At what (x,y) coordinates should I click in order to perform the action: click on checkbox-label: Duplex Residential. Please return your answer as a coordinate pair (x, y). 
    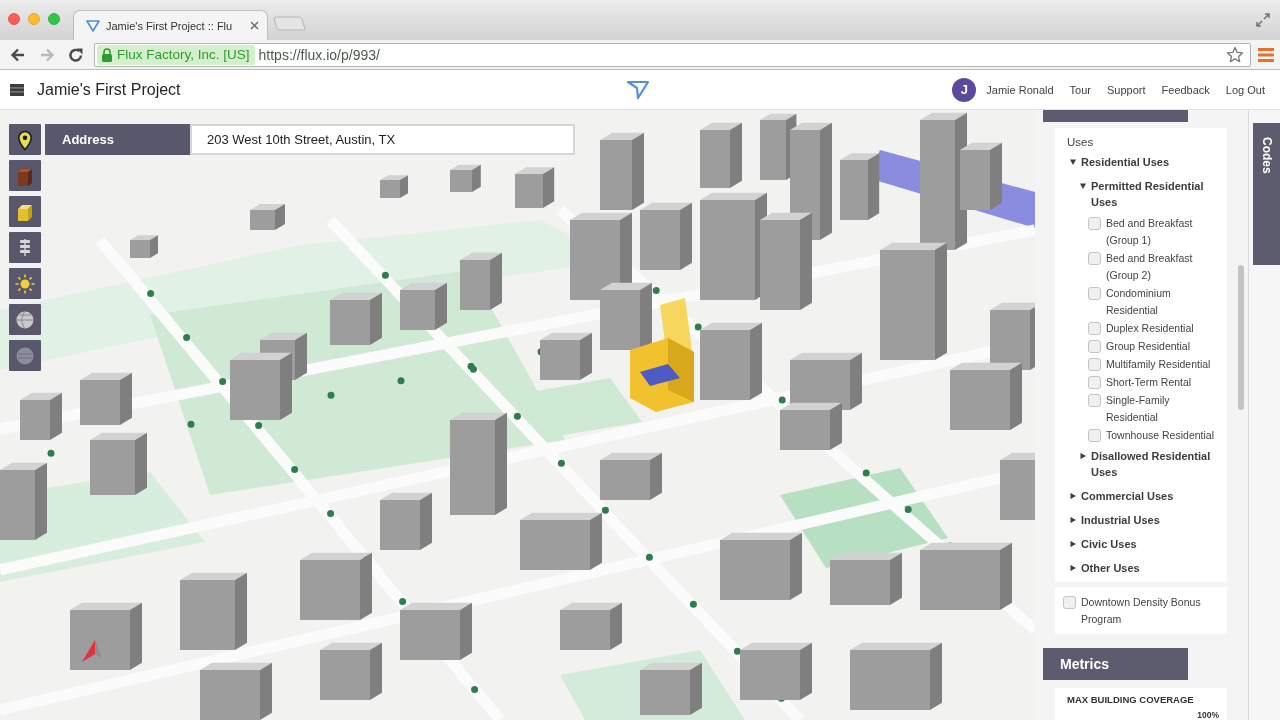
    Looking at the image, I should click on (1150, 328).